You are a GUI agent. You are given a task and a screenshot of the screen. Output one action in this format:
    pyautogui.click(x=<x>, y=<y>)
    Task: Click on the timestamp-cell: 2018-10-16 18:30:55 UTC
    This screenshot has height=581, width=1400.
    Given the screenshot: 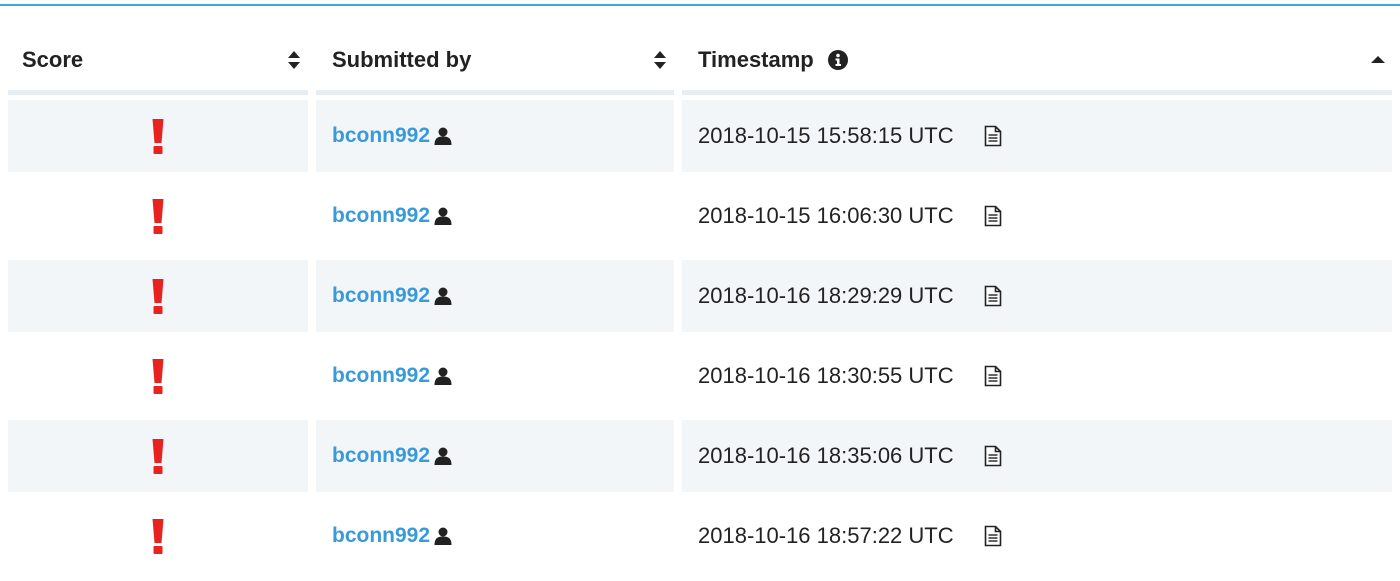 What is the action you would take?
    pyautogui.click(x=1037, y=376)
    